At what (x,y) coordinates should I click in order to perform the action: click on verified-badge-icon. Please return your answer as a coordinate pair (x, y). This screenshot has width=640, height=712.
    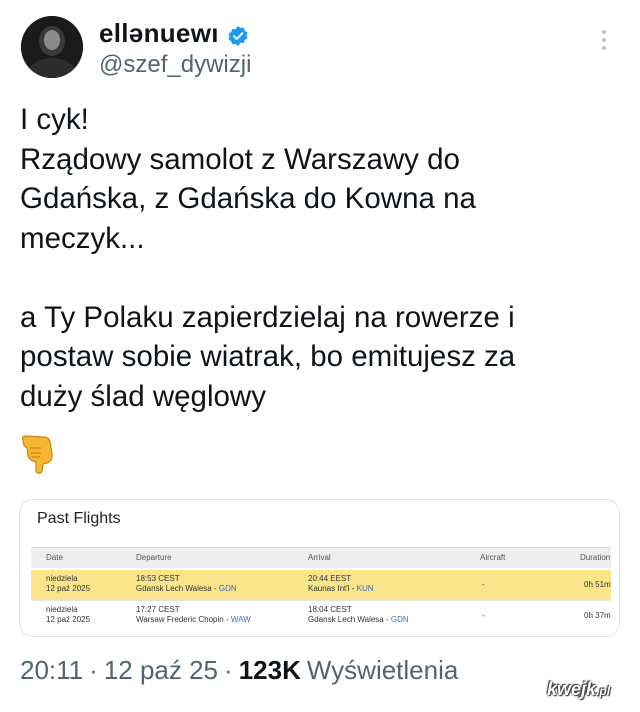
    Looking at the image, I should click on (238, 34).